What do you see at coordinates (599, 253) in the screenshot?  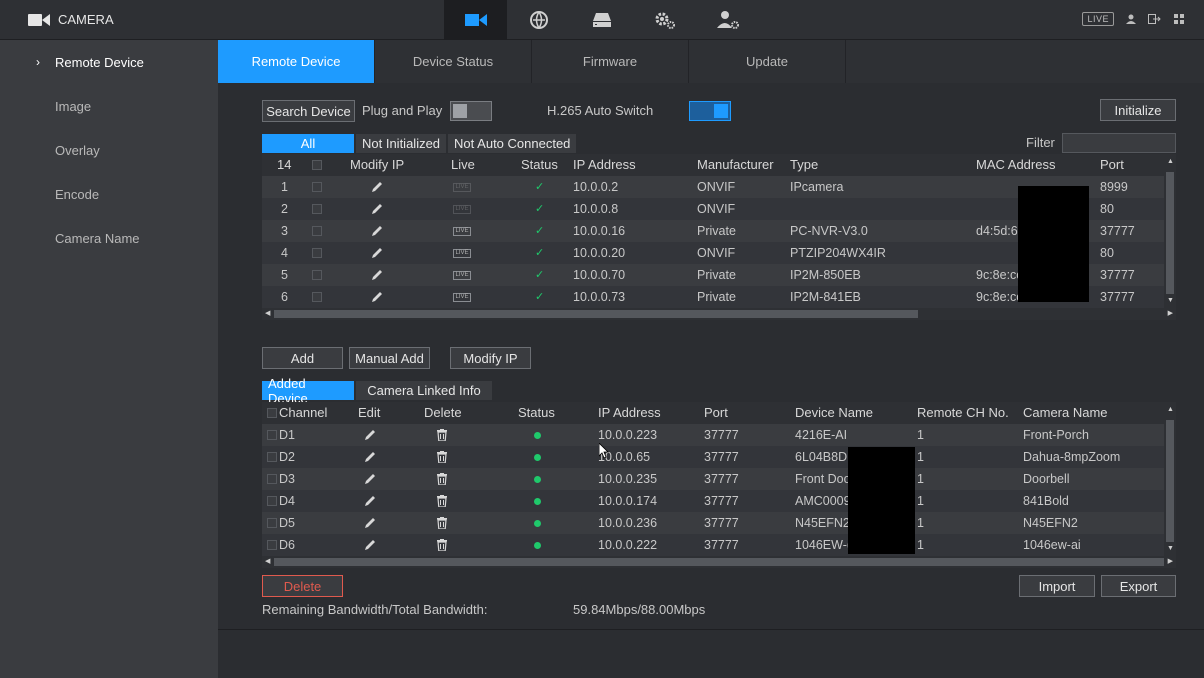 I see `ip-address: 10.0.0.20` at bounding box center [599, 253].